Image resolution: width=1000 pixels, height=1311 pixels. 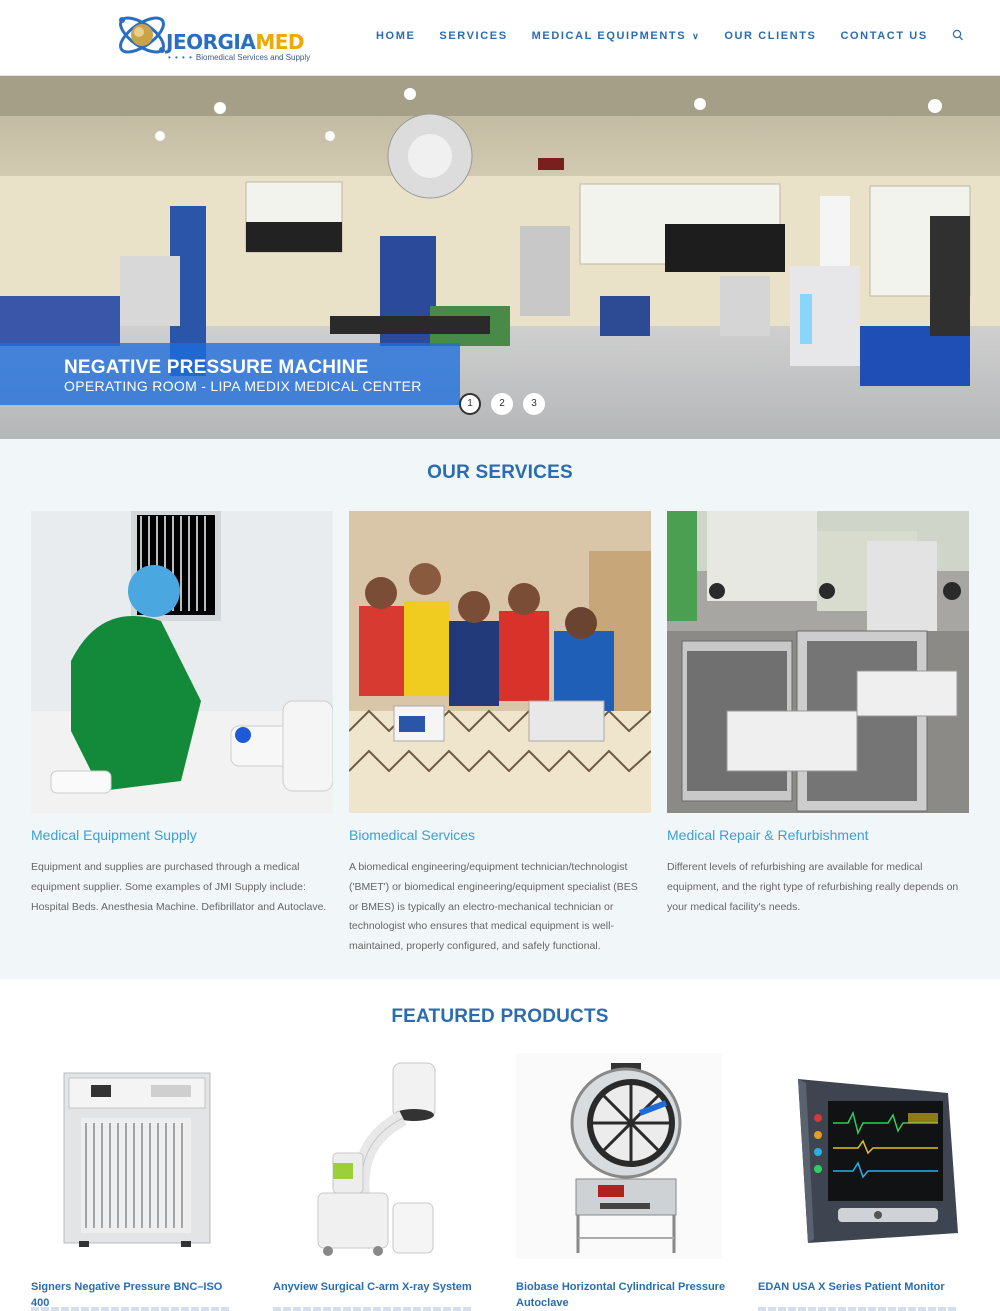 What do you see at coordinates (378, 1287) in the screenshot?
I see `product-title-c-arm: Anyview Surgical C-arm X-ray System` at bounding box center [378, 1287].